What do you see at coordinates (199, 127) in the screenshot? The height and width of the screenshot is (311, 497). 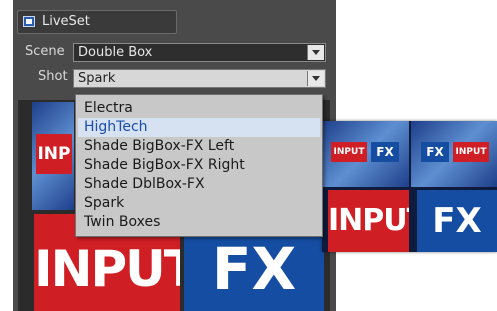 I see `shot-option-hightech: HighTech` at bounding box center [199, 127].